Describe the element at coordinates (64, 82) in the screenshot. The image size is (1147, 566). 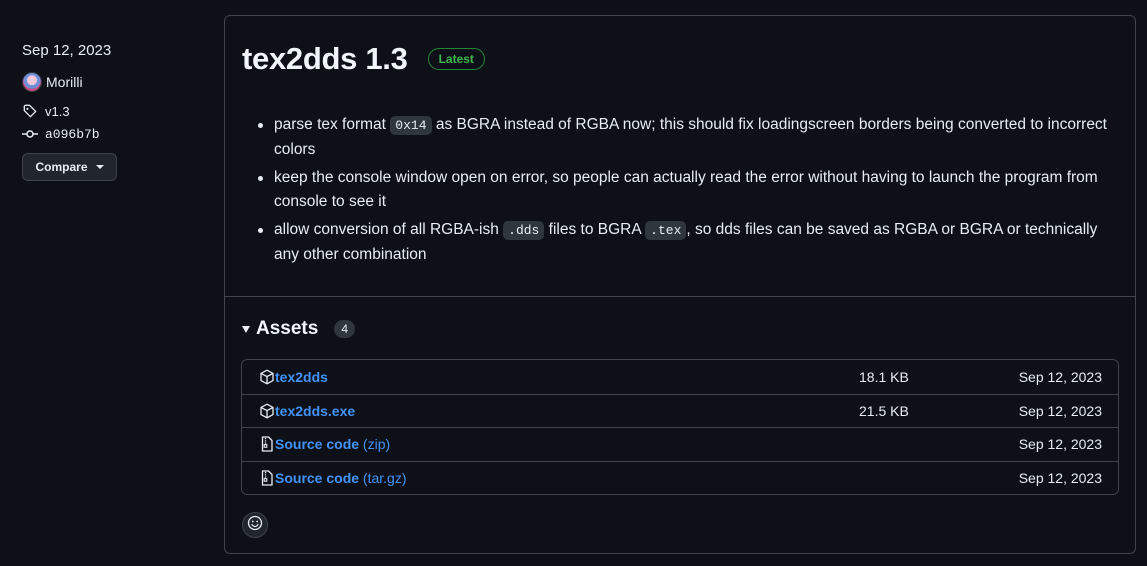
I see `author-name: Morilli` at that location.